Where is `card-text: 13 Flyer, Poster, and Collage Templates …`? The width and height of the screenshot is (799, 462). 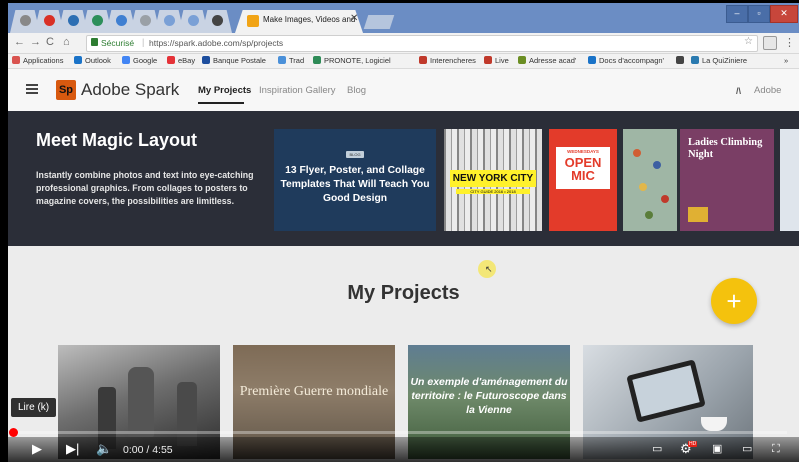
card-text: 13 Flyer, Poster, and Collage Templates … is located at coordinates (355, 184).